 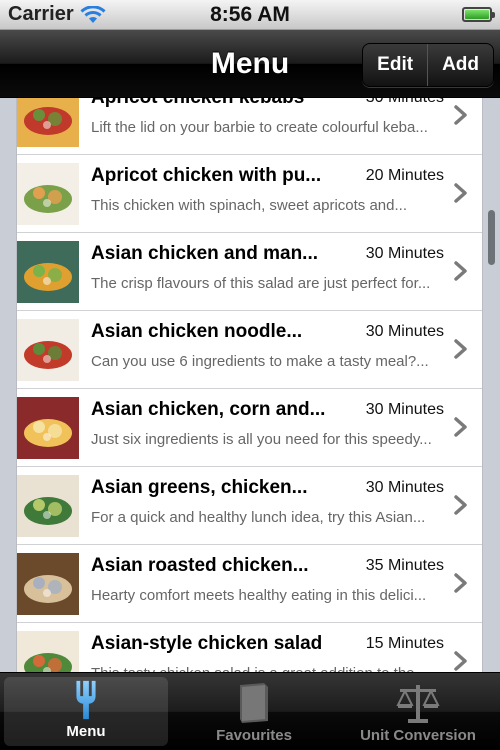 I want to click on nav-button-group: Edit Add, so click(x=428, y=65).